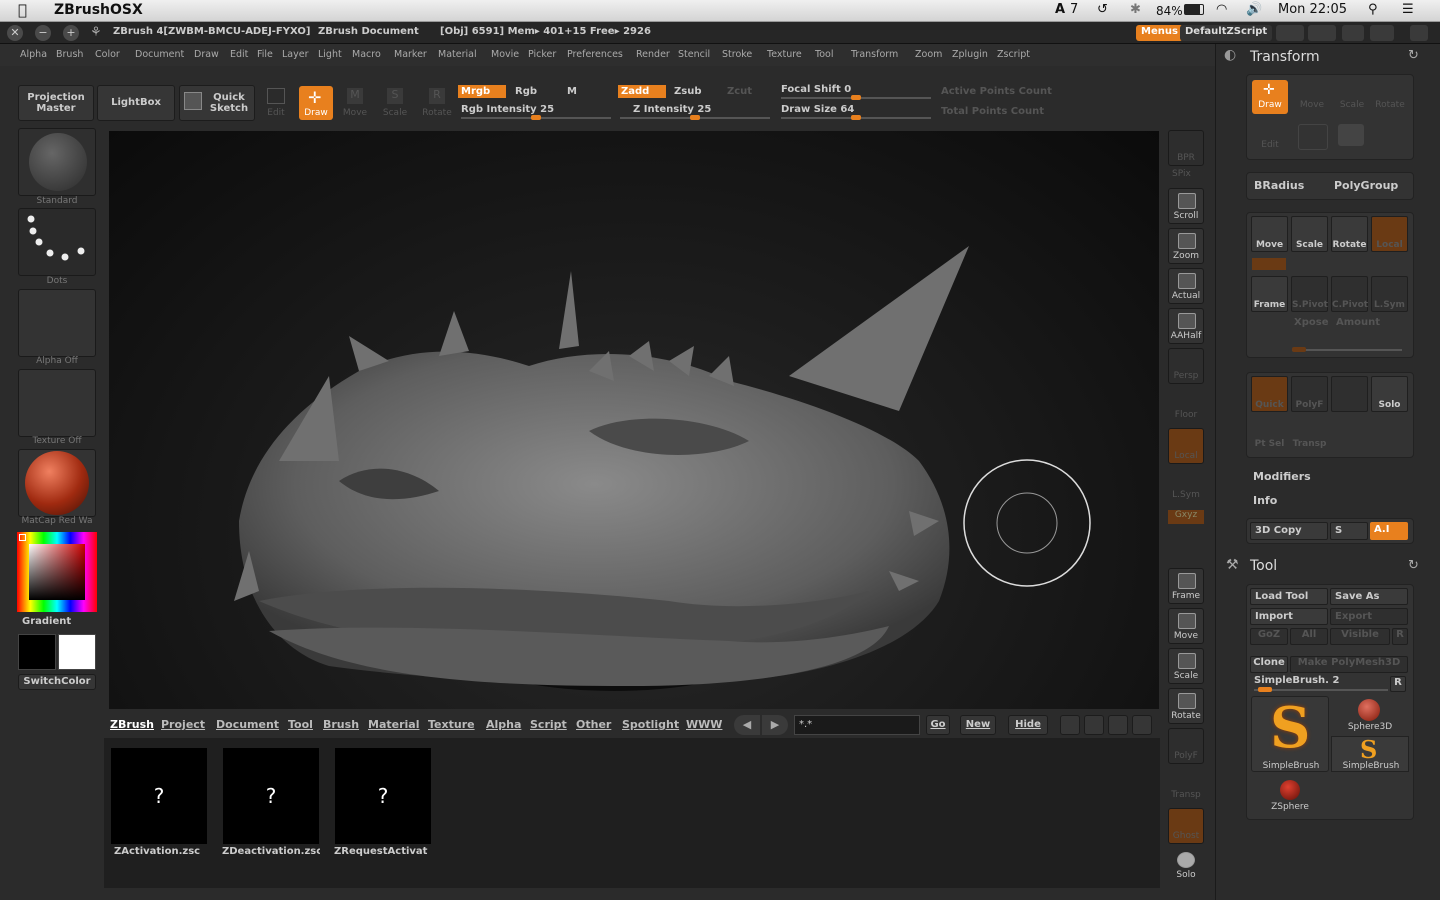 The height and width of the screenshot is (900, 1440). Describe the element at coordinates (330, 54) in the screenshot. I see `menu-light: Light` at that location.